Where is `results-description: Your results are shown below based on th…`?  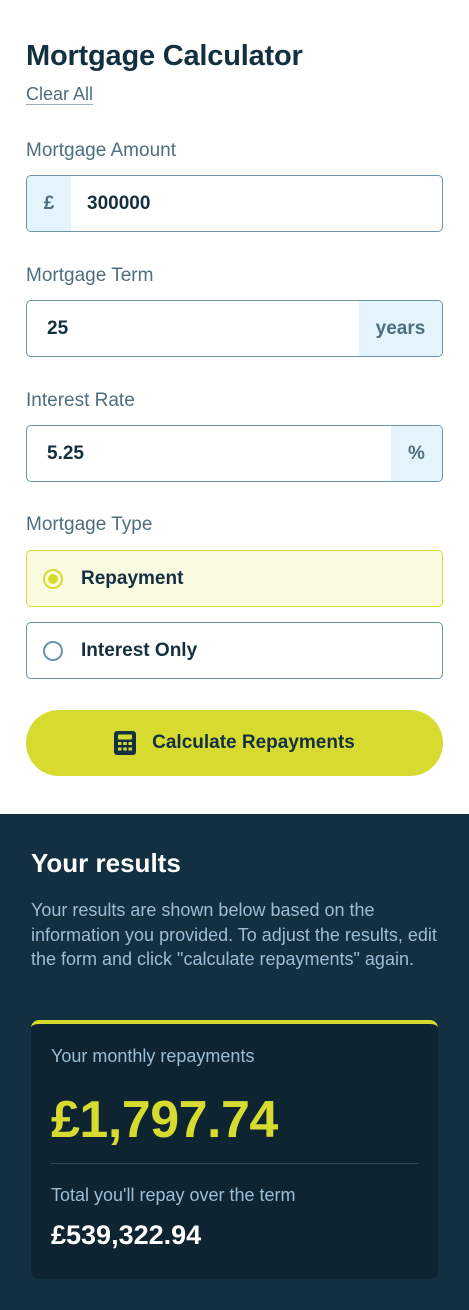 results-description: Your results are shown below based on th… is located at coordinates (234, 934).